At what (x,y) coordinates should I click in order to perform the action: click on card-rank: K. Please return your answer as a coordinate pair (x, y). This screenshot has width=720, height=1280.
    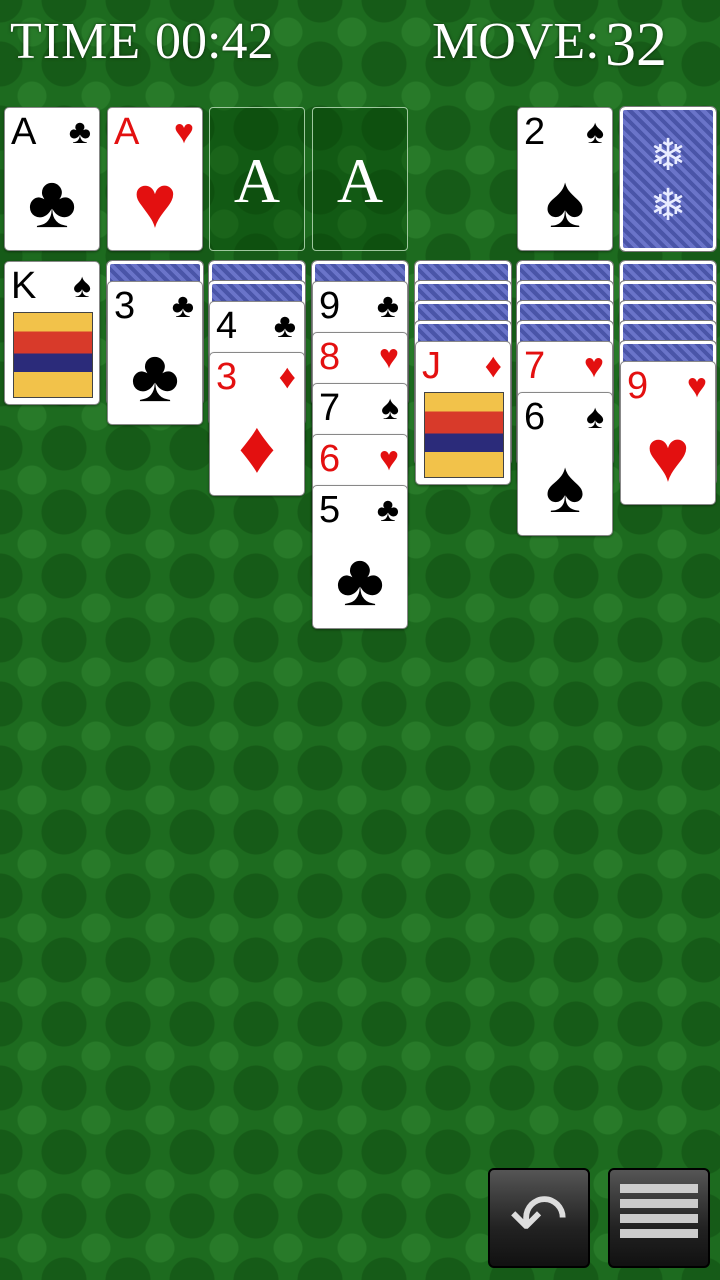
    Looking at the image, I should click on (24, 286).